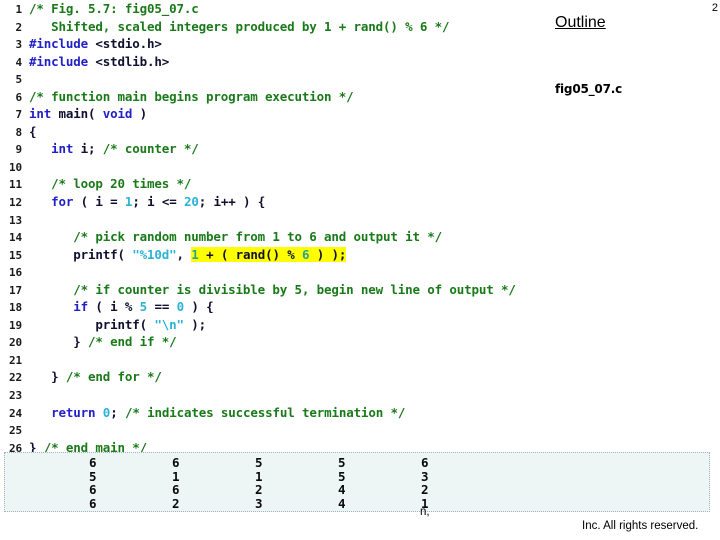 The image size is (720, 540). Describe the element at coordinates (169, 324) in the screenshot. I see `code-token: "\n"` at that location.